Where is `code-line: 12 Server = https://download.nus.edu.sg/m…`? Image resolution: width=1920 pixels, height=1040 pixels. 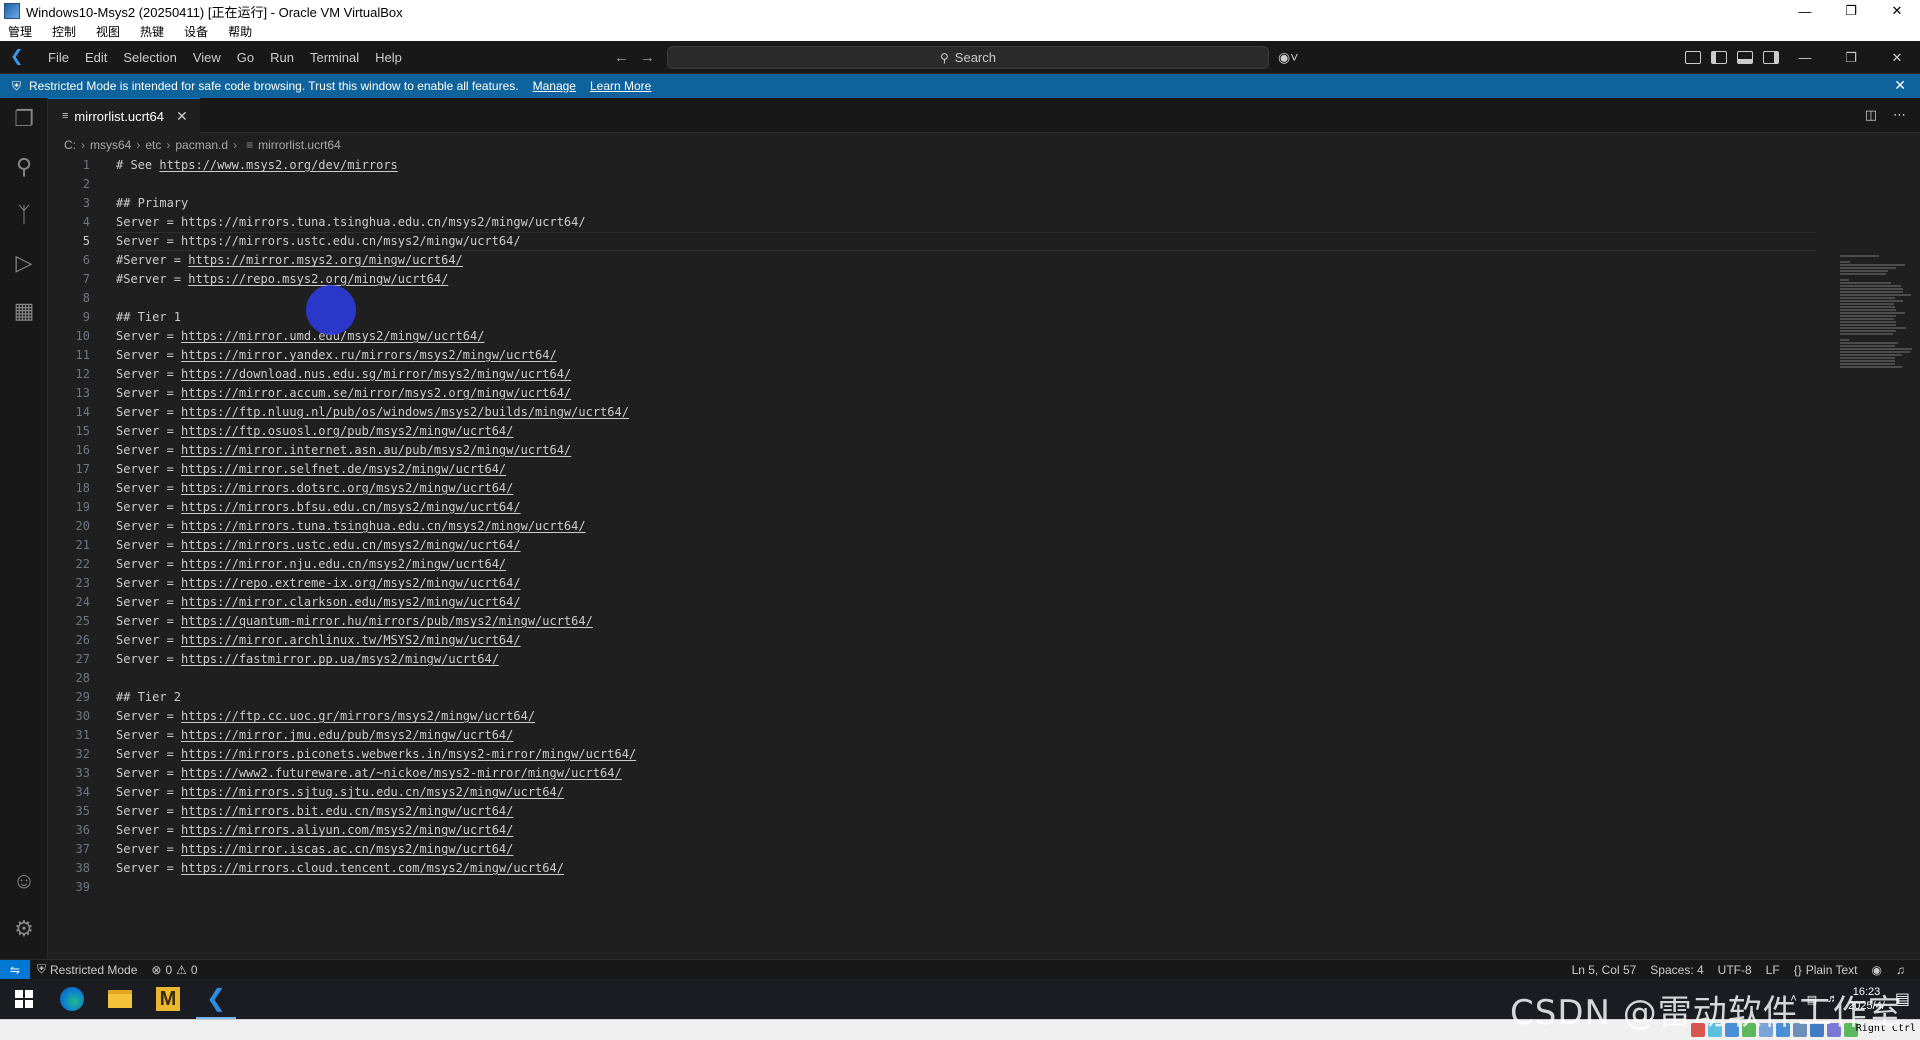
code-line: 12 Server = https://download.nus.edu.sg/m… is located at coordinates (918, 374).